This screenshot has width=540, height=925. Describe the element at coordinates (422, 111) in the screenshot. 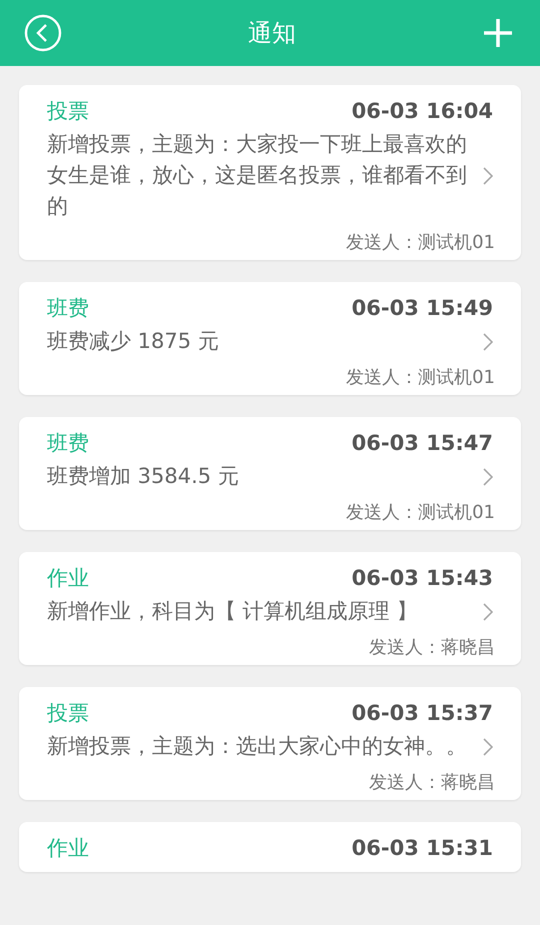

I see `notice-time: 06-03 16:04` at that location.